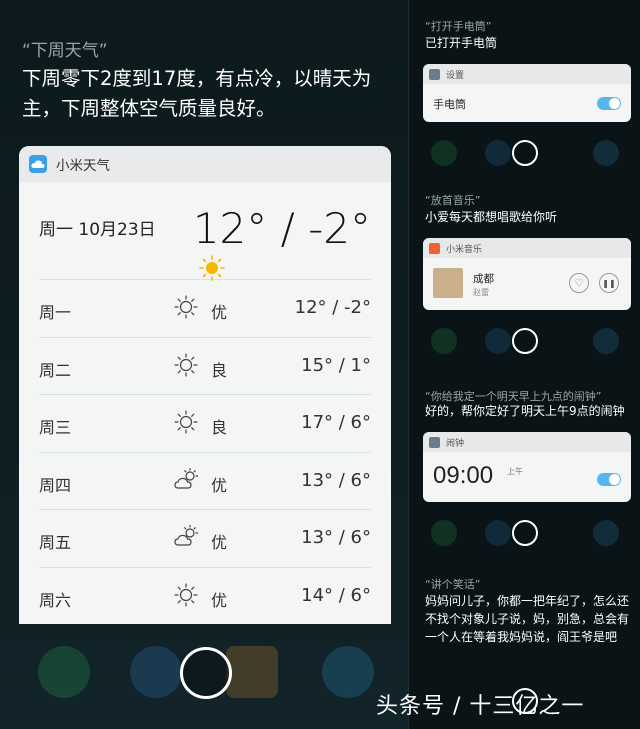 The width and height of the screenshot is (640, 729). Describe the element at coordinates (55, 600) in the screenshot. I see `forecast-day: 周六` at that location.